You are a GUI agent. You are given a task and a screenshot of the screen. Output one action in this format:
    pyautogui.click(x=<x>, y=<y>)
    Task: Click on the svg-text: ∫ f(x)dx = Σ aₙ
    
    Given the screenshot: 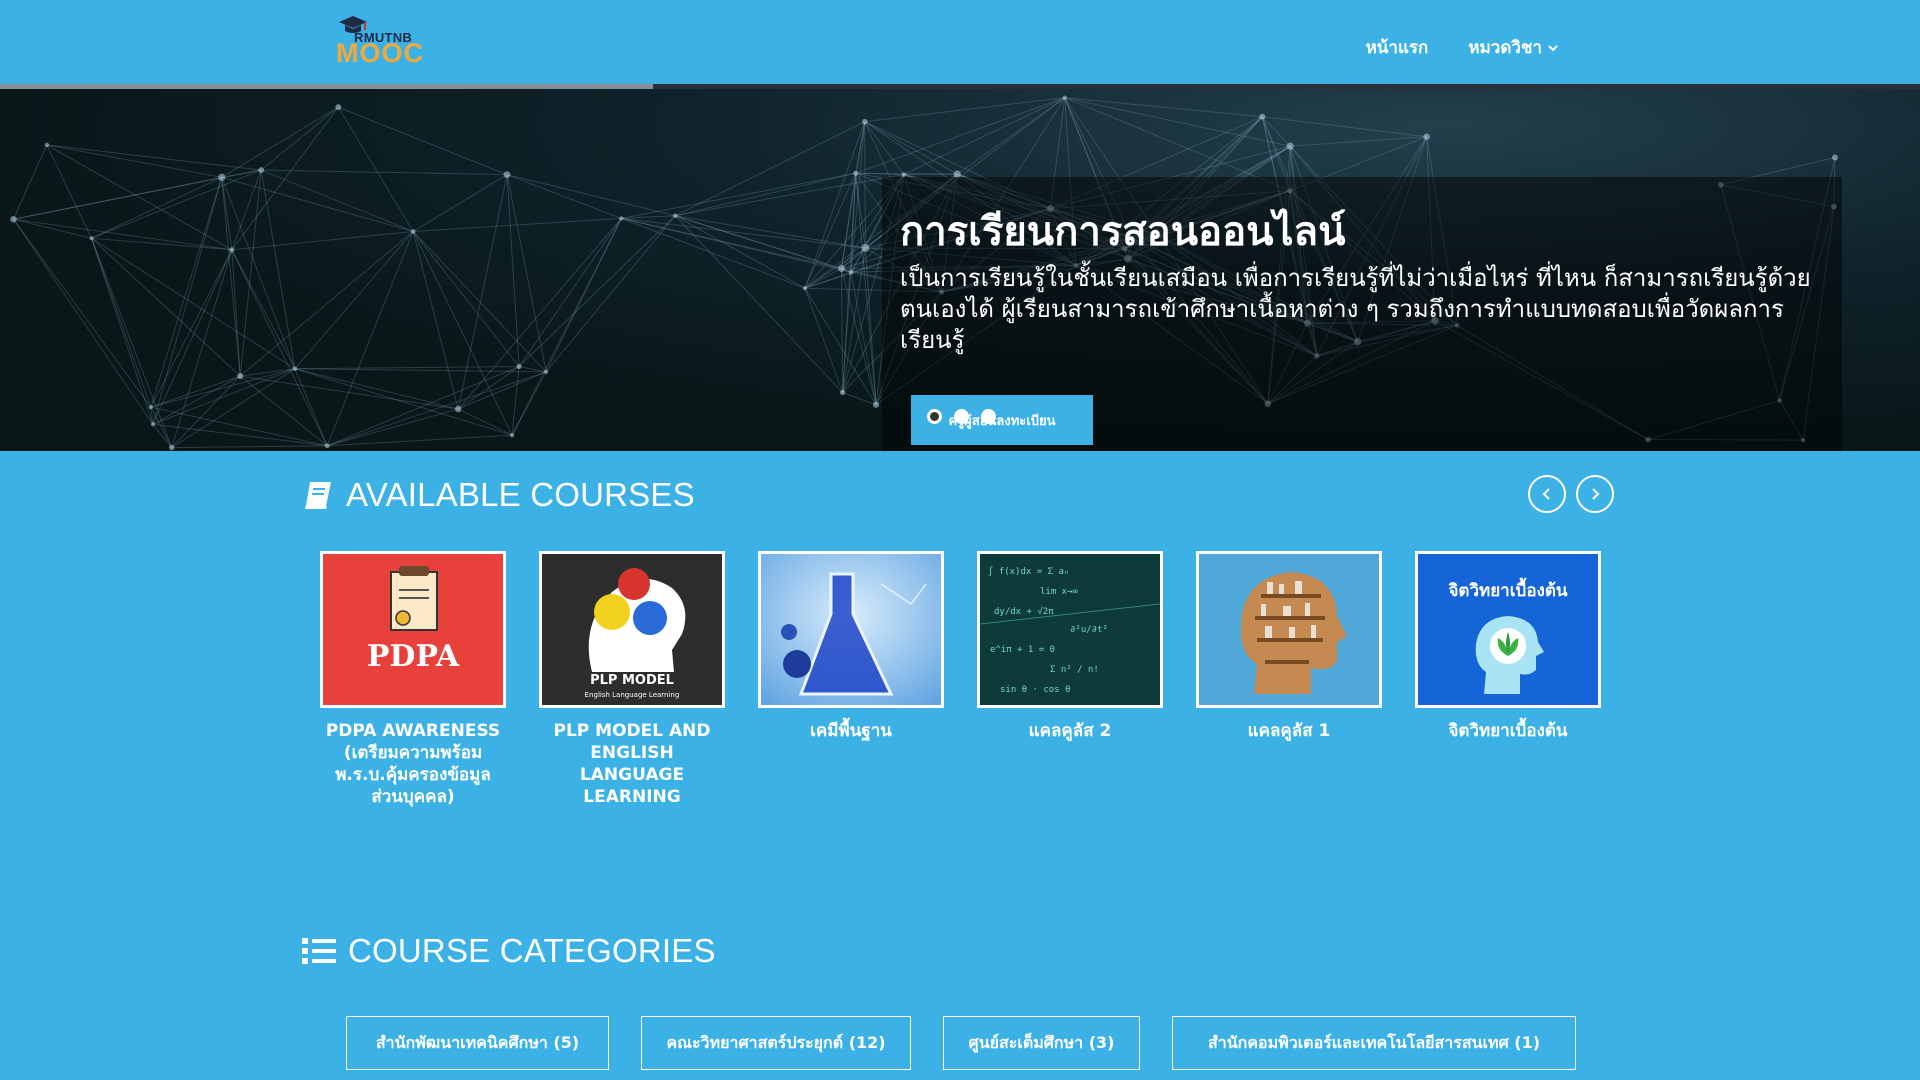 What is the action you would take?
    pyautogui.click(x=1028, y=571)
    